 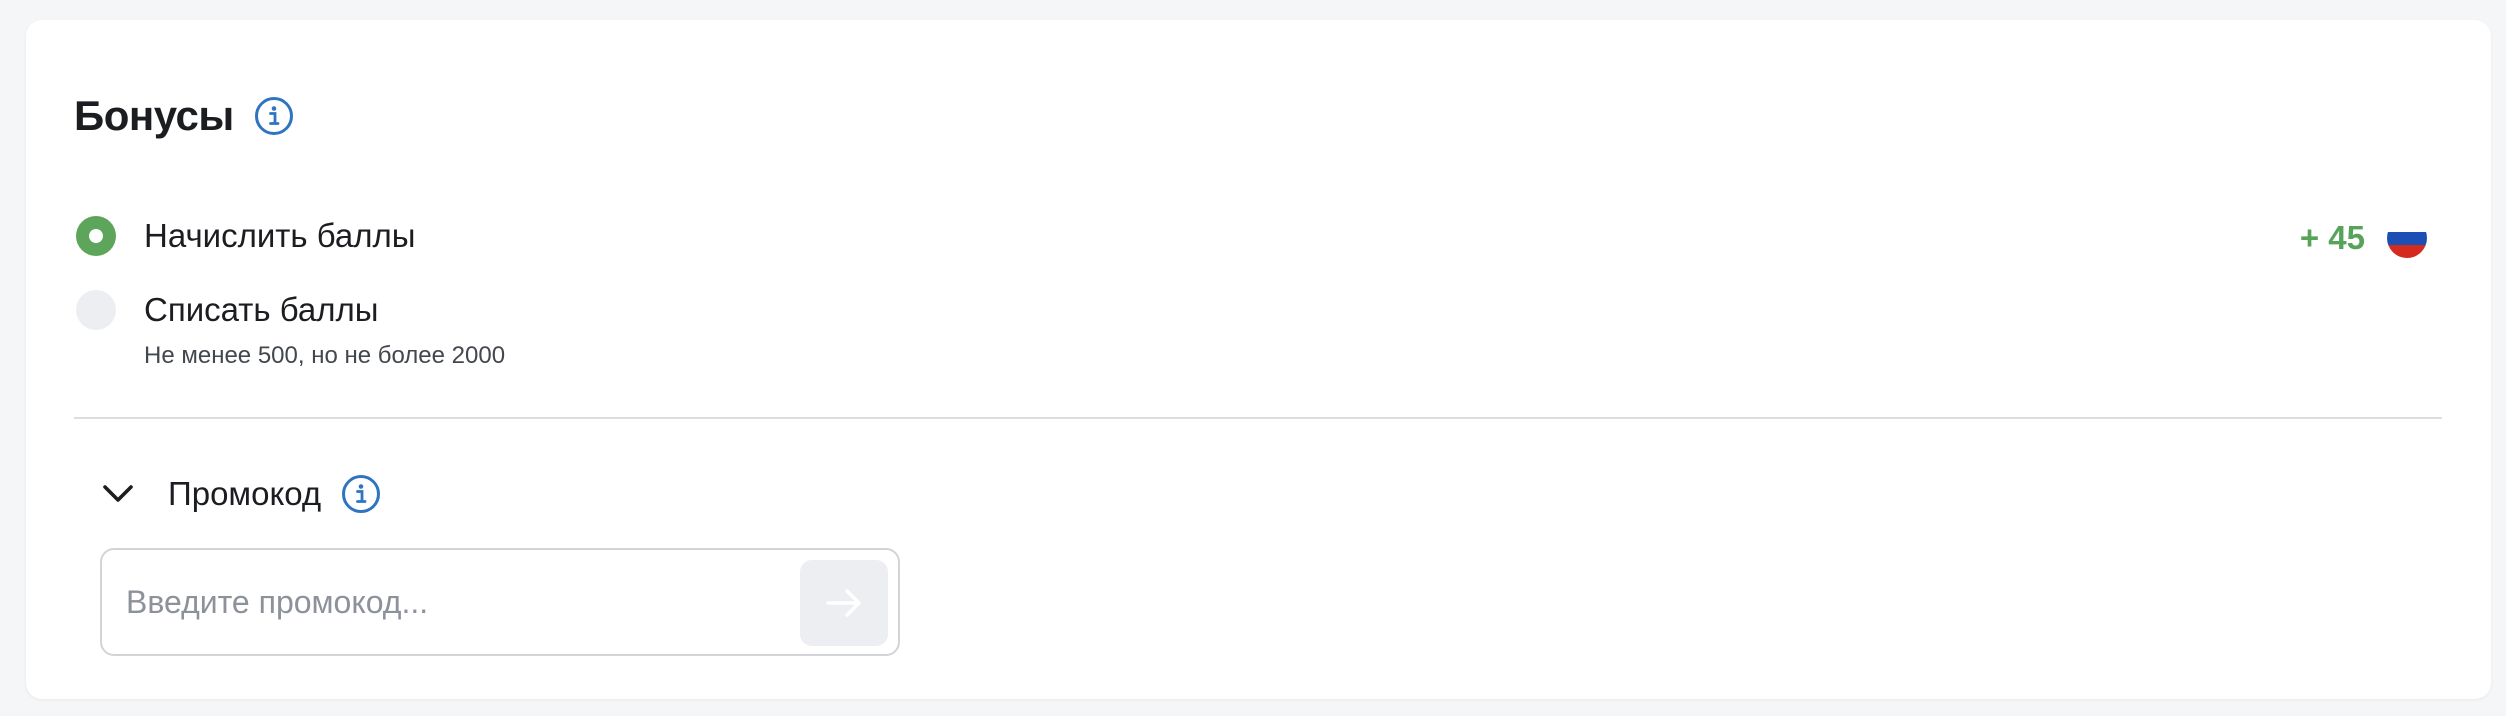 What do you see at coordinates (2332, 237) in the screenshot?
I see `earn-points-value: + 45` at bounding box center [2332, 237].